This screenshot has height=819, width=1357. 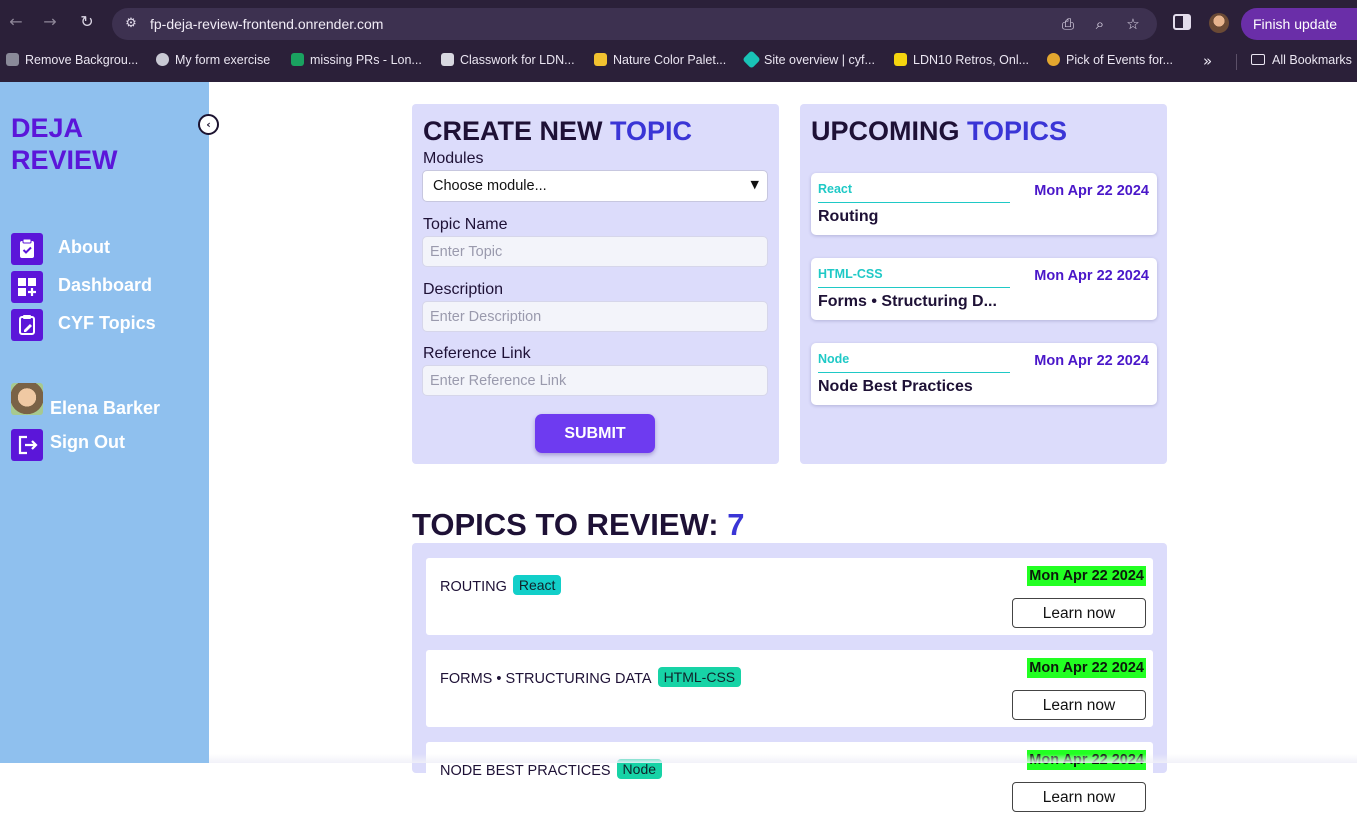 What do you see at coordinates (27, 399) in the screenshot?
I see `user-avatar` at bounding box center [27, 399].